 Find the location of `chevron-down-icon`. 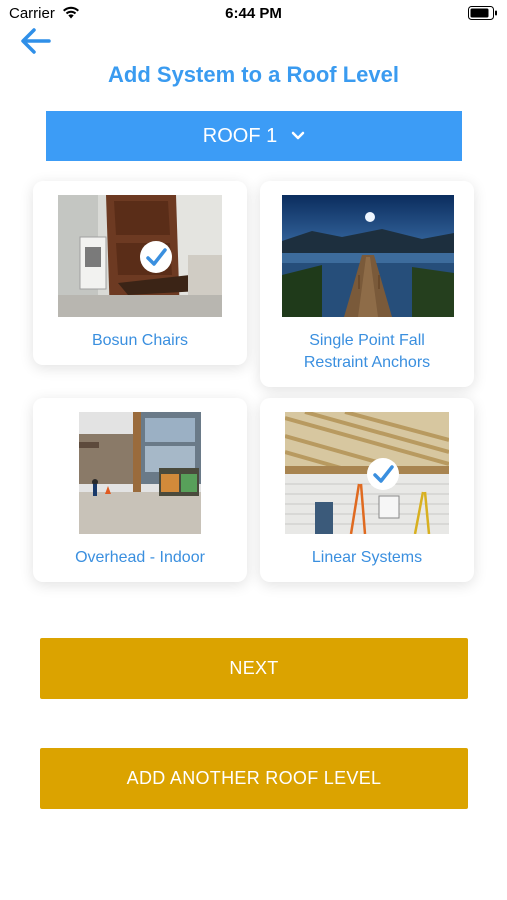

chevron-down-icon is located at coordinates (298, 135).